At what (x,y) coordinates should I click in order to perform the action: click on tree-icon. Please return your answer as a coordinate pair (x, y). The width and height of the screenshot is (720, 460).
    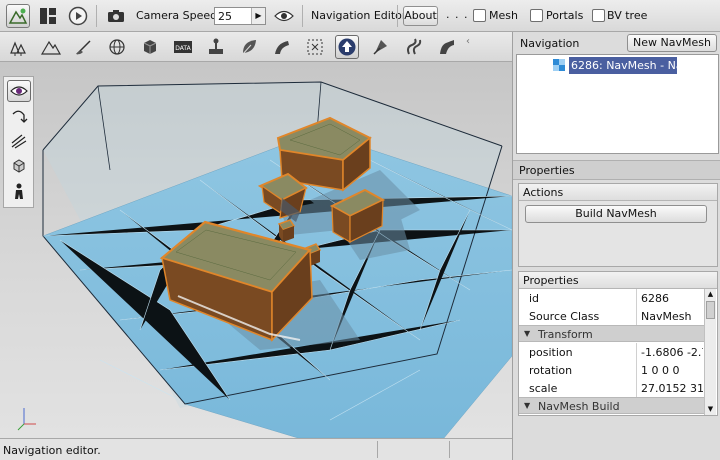
    Looking at the image, I should click on (18, 47).